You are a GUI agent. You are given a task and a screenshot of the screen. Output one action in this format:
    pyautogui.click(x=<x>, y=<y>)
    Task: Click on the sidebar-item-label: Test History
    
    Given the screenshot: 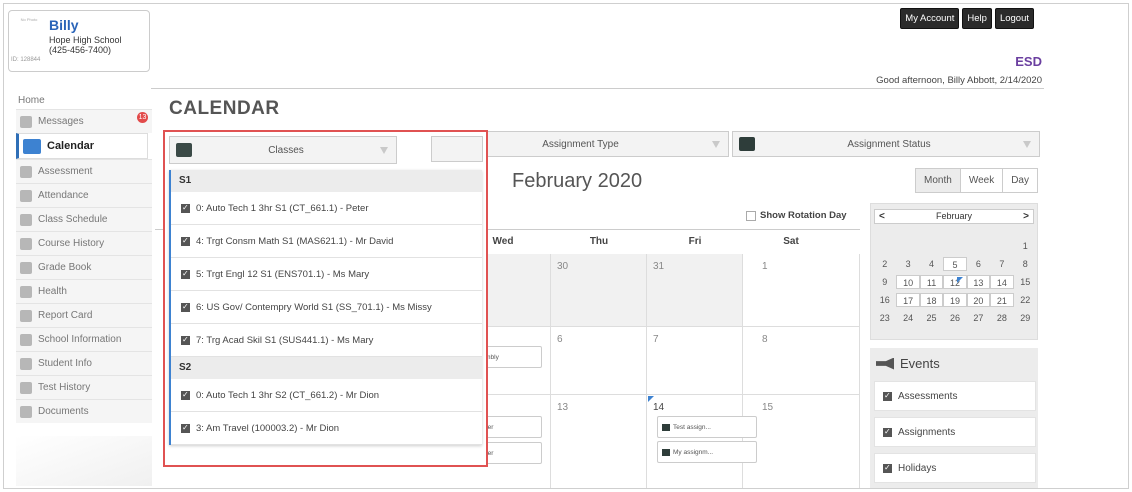 What is the action you would take?
    pyautogui.click(x=64, y=387)
    